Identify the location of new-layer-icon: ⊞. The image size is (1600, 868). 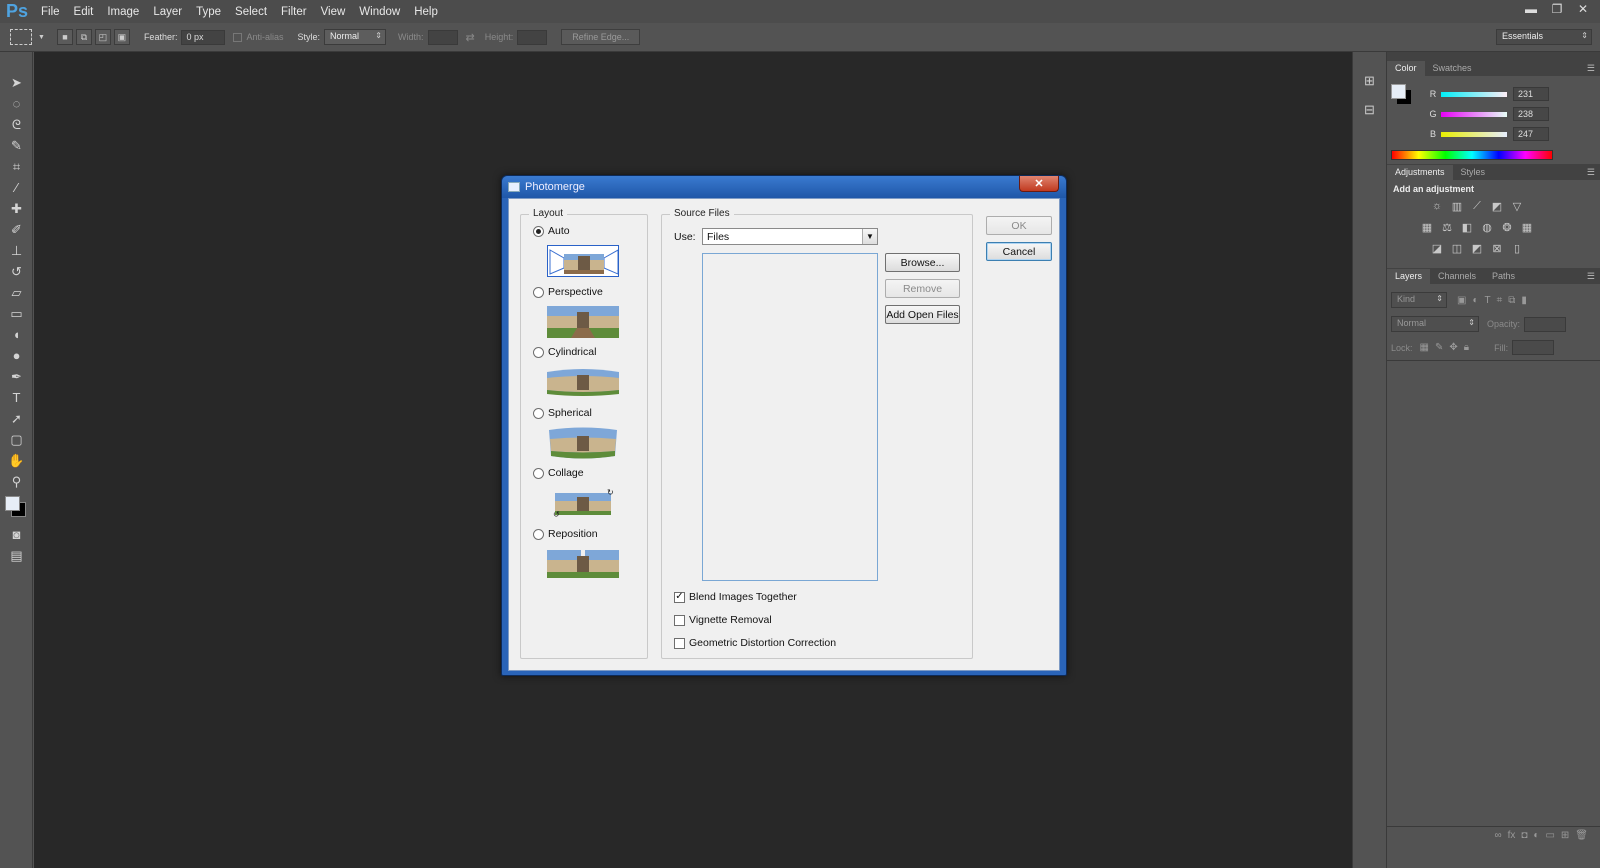
(1565, 835).